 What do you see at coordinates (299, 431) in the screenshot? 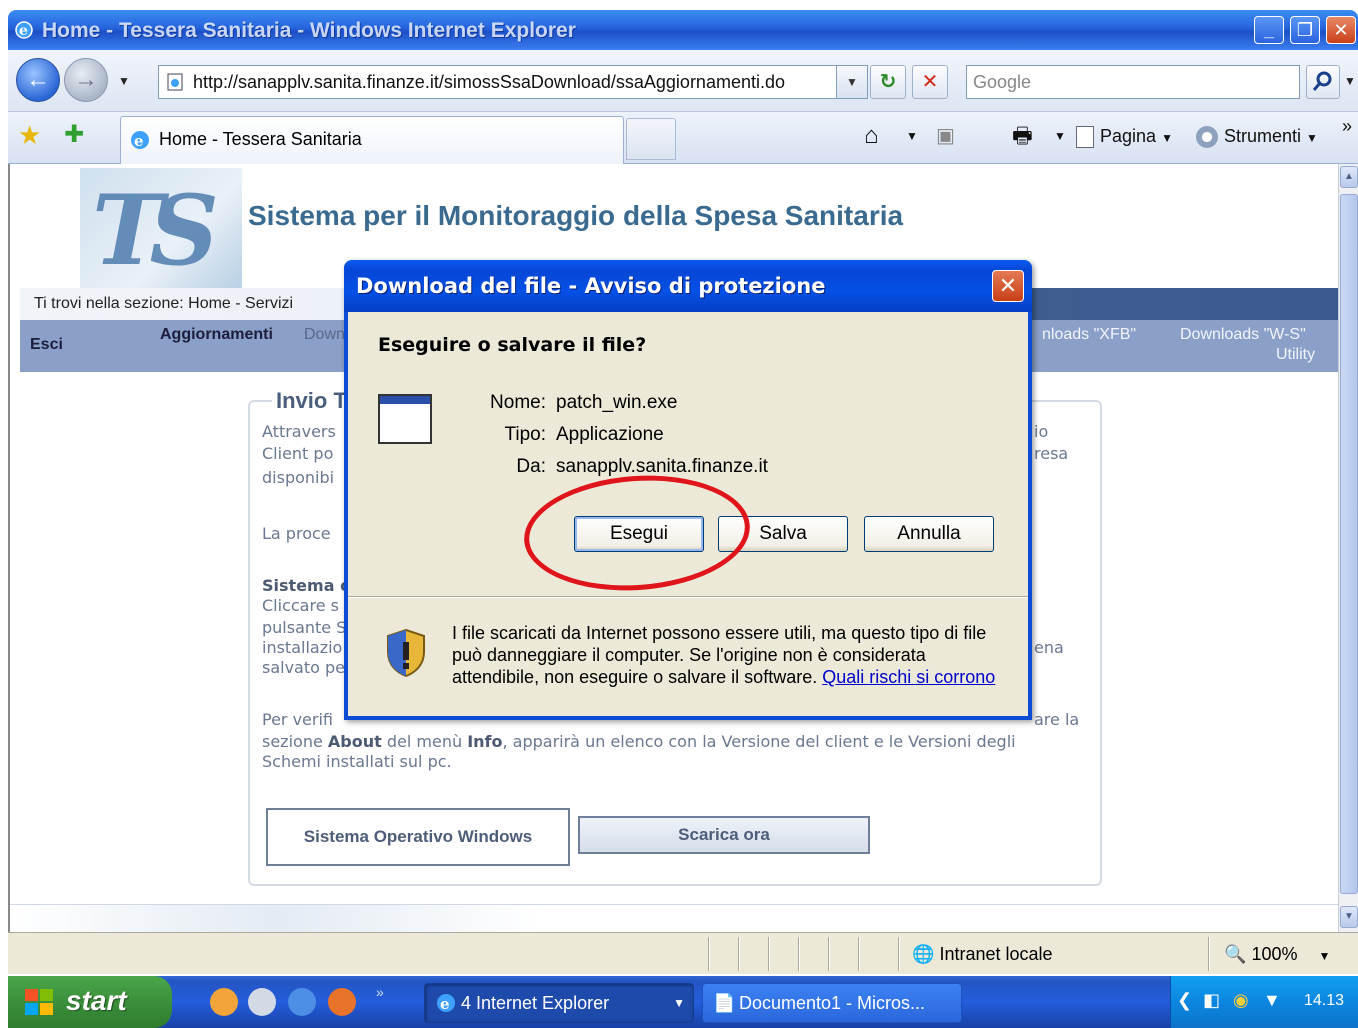
I see `body-text: Attravers` at bounding box center [299, 431].